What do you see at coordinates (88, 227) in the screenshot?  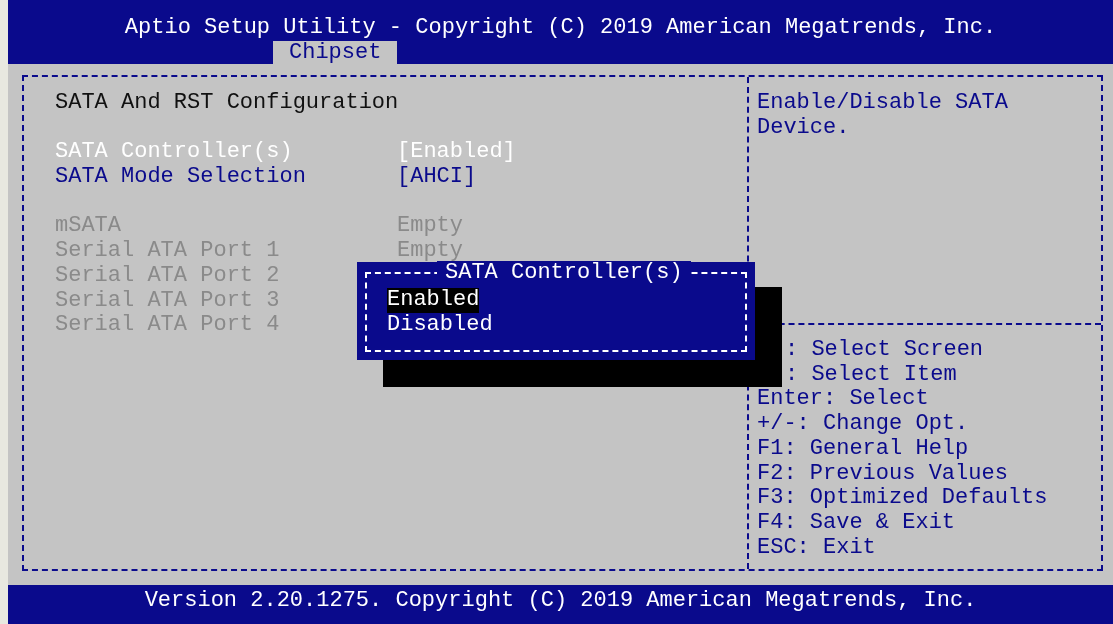 I see `setting-label: mSATA` at bounding box center [88, 227].